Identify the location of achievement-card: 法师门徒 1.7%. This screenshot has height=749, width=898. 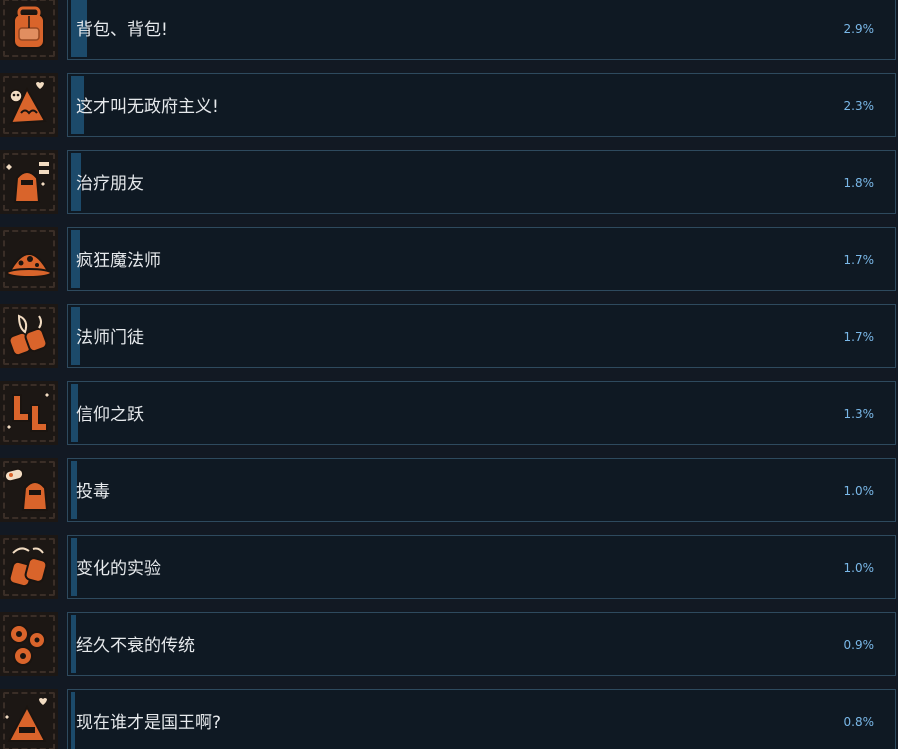
(481, 336).